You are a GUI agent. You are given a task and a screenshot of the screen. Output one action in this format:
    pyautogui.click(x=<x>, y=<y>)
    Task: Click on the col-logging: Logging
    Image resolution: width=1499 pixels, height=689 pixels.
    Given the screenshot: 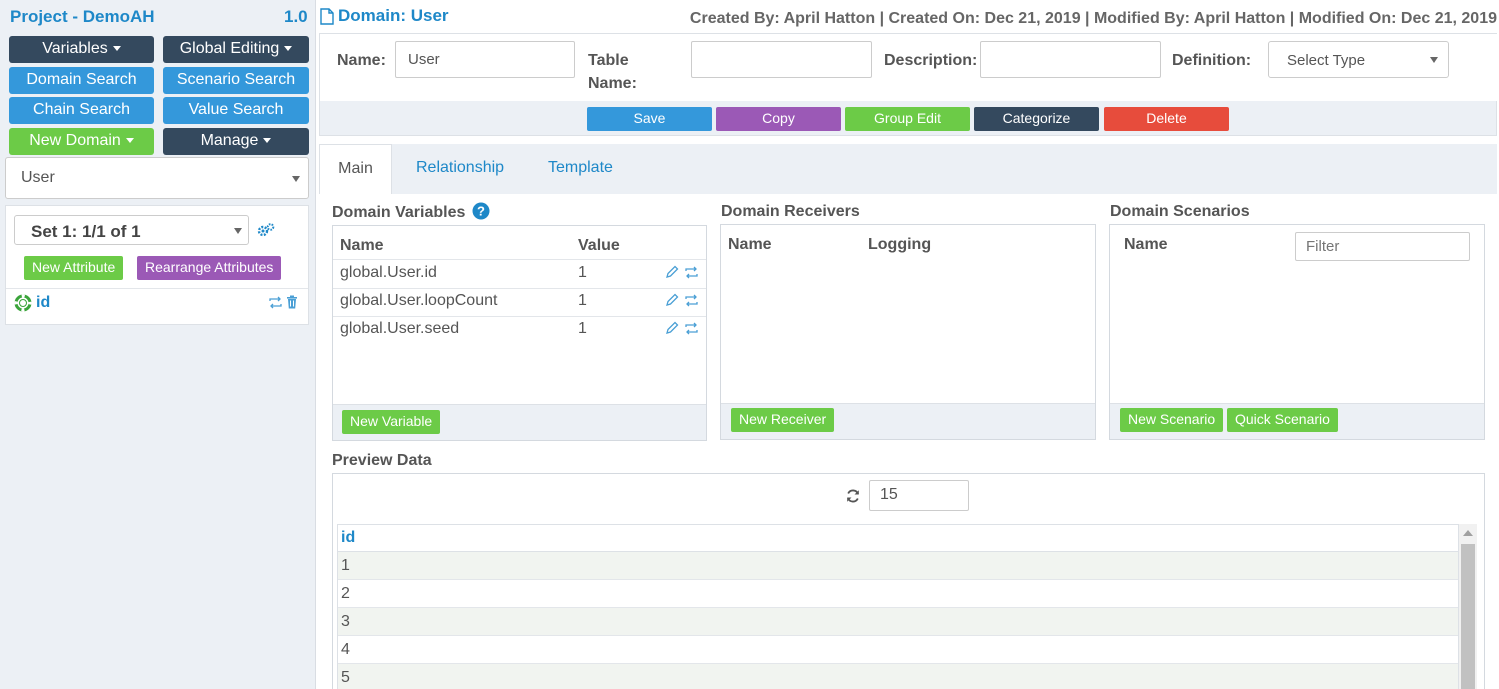 What is the action you would take?
    pyautogui.click(x=900, y=244)
    